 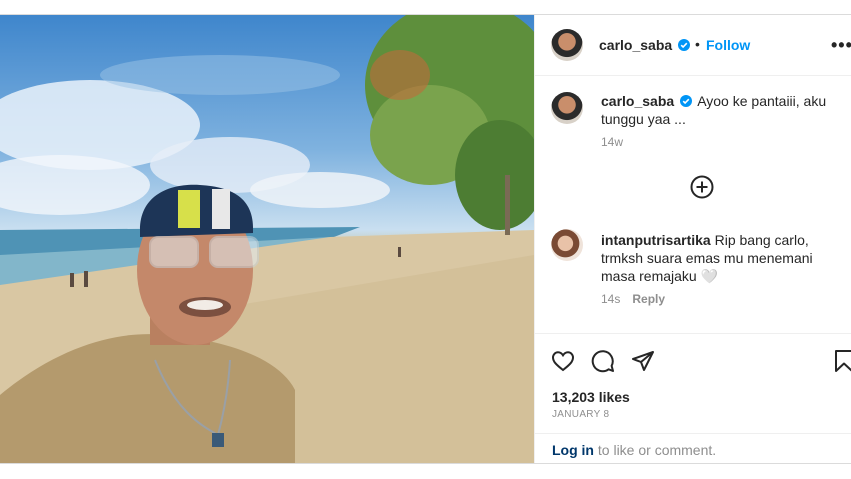 I want to click on login-prompt-text: to like or comment., so click(x=655, y=450).